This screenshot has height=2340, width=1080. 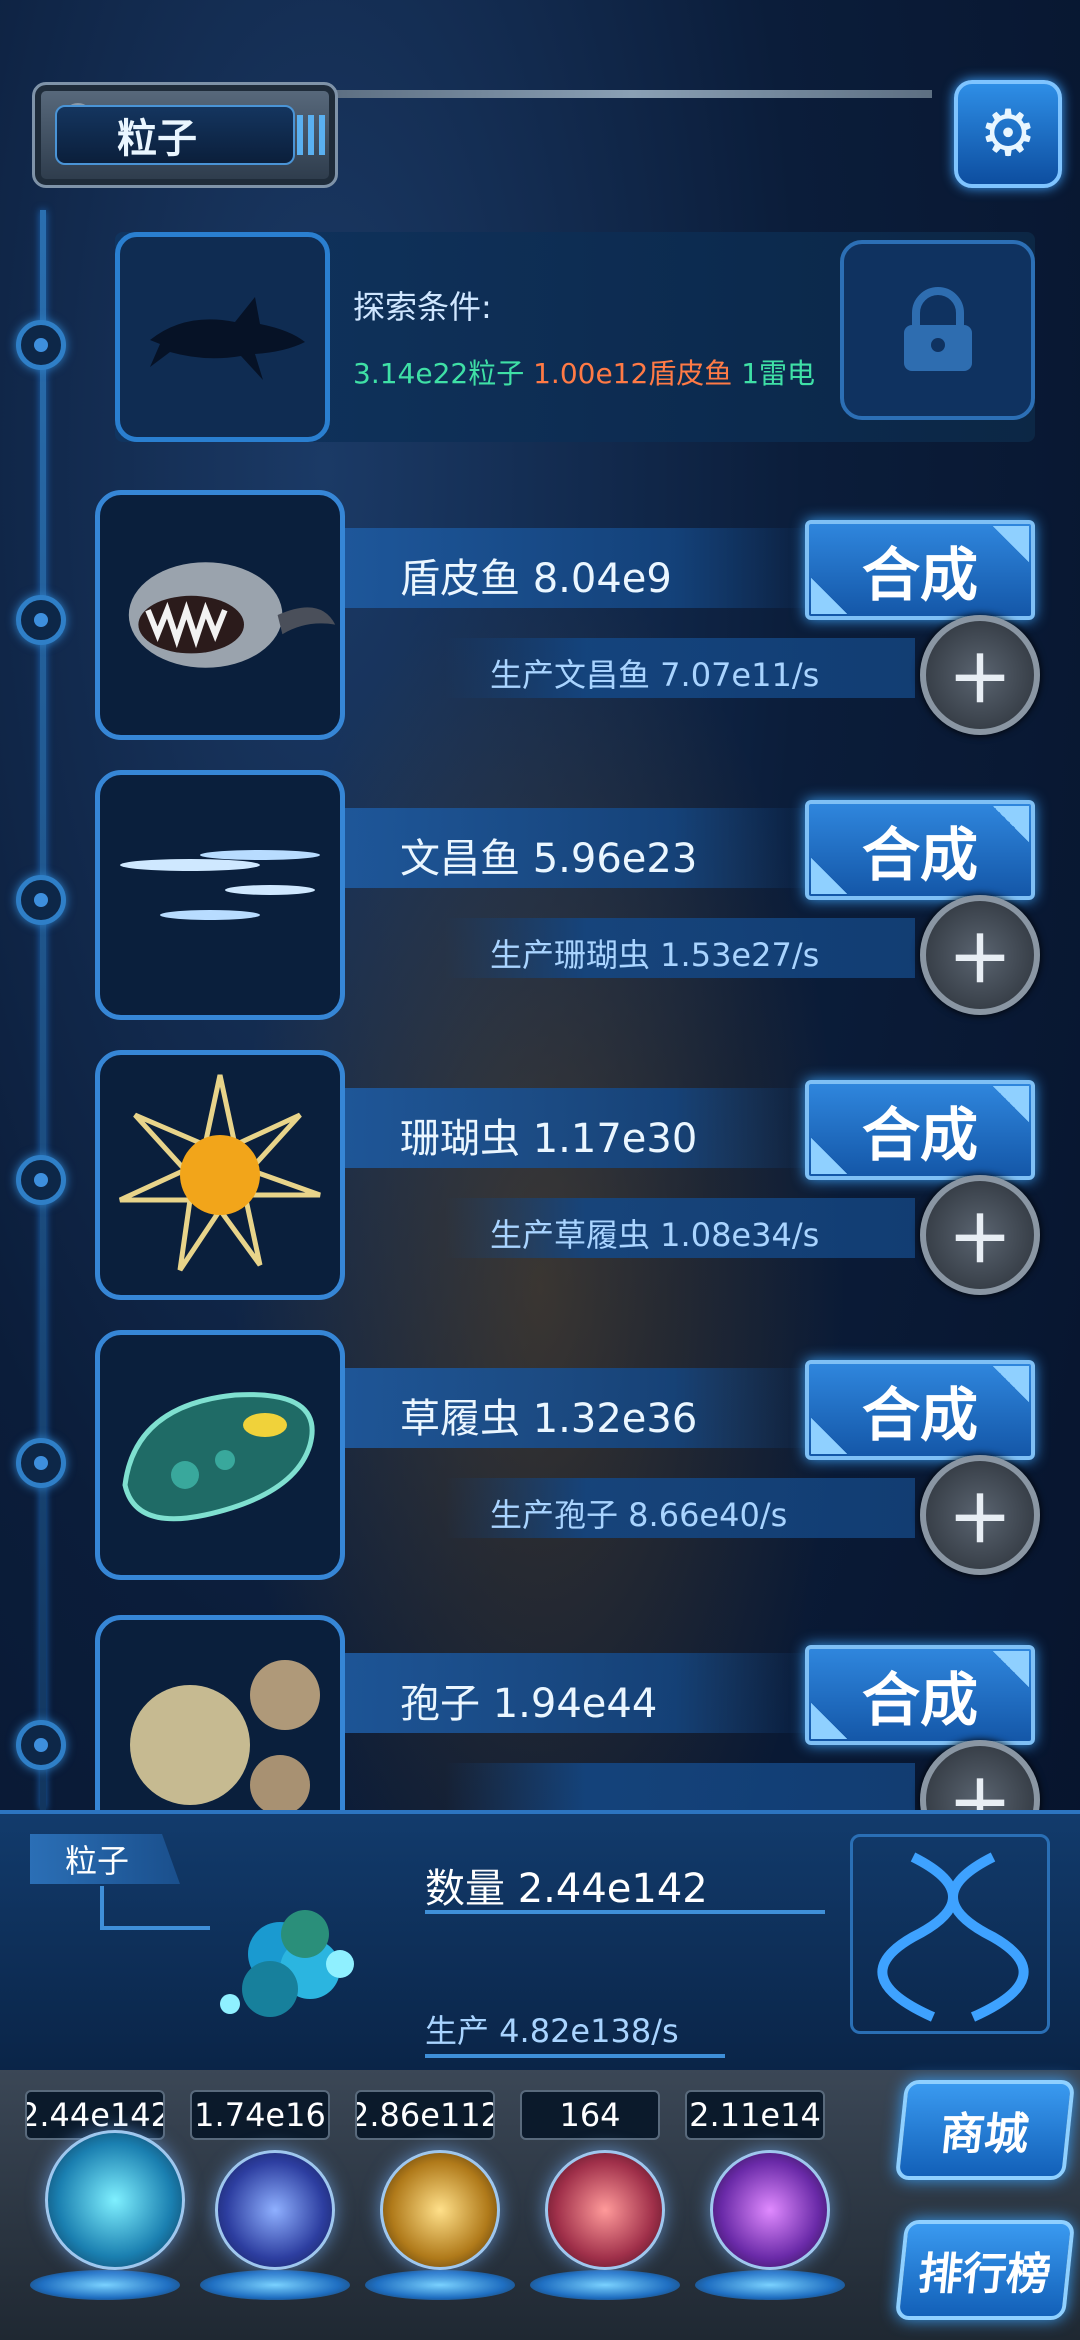 What do you see at coordinates (575, 337) in the screenshot?
I see `explore-panel: 探索条件: 3.14e22粒子 1.00e12盾皮鱼 1雷电` at bounding box center [575, 337].